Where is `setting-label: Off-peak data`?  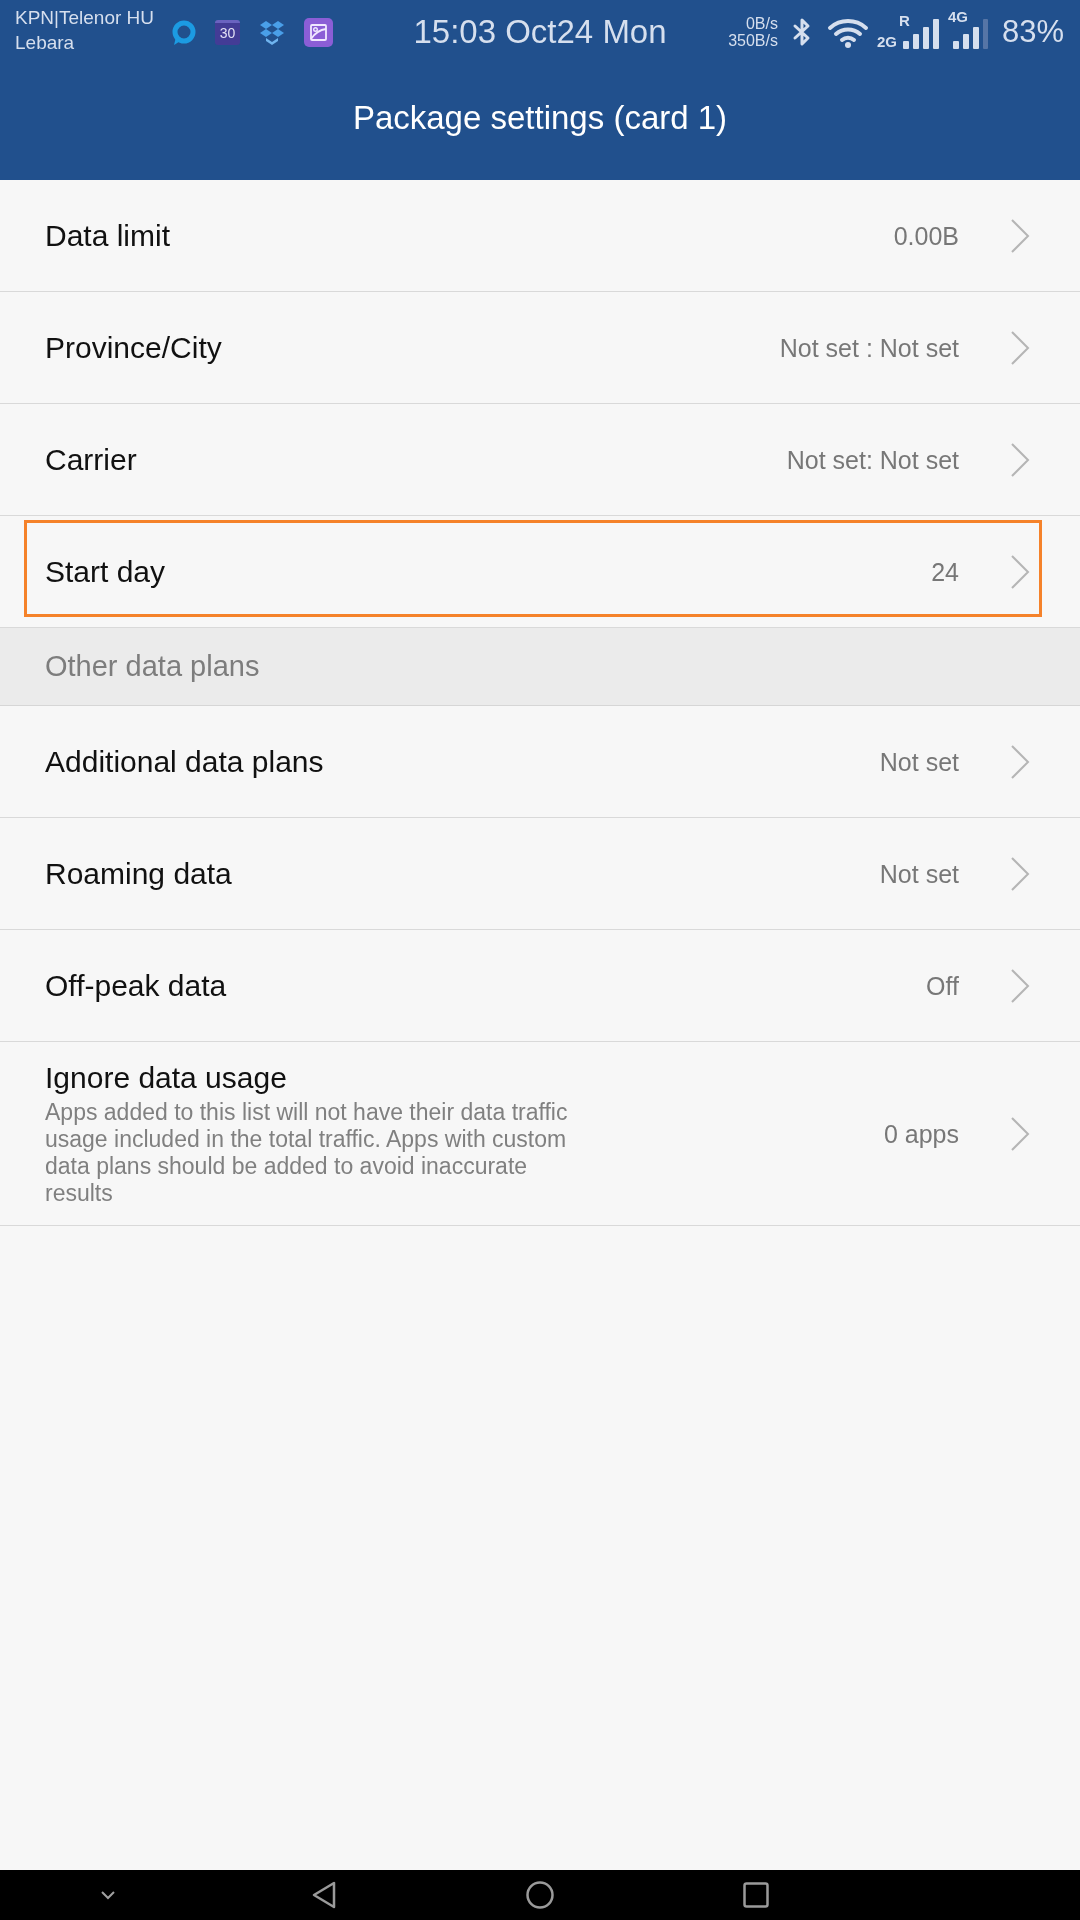 setting-label: Off-peak data is located at coordinates (136, 985).